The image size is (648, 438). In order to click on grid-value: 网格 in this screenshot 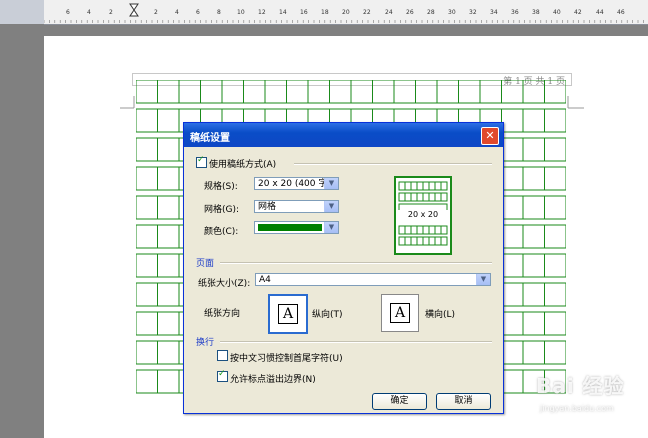, I will do `click(267, 207)`.